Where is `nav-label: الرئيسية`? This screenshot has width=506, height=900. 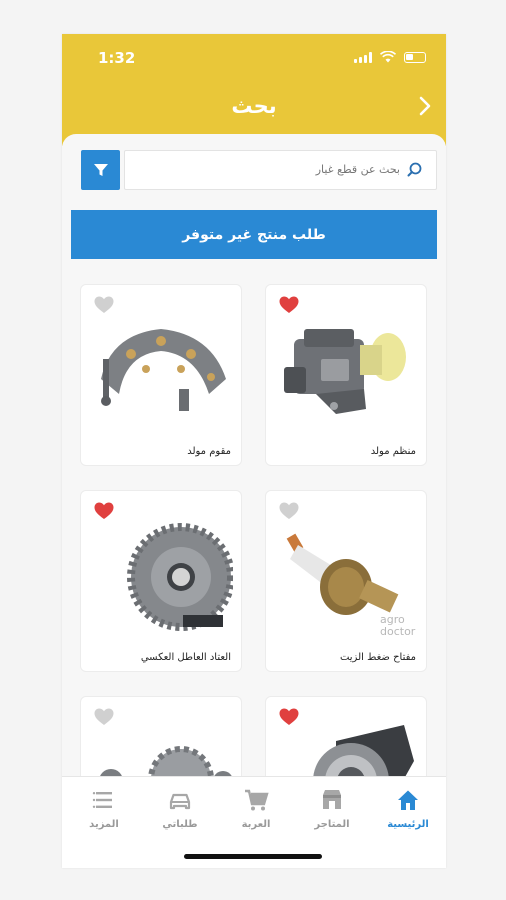
nav-label: الرئيسية is located at coordinates (408, 824).